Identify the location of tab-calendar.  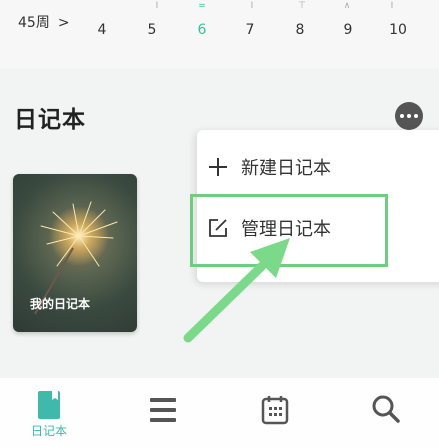
(275, 419).